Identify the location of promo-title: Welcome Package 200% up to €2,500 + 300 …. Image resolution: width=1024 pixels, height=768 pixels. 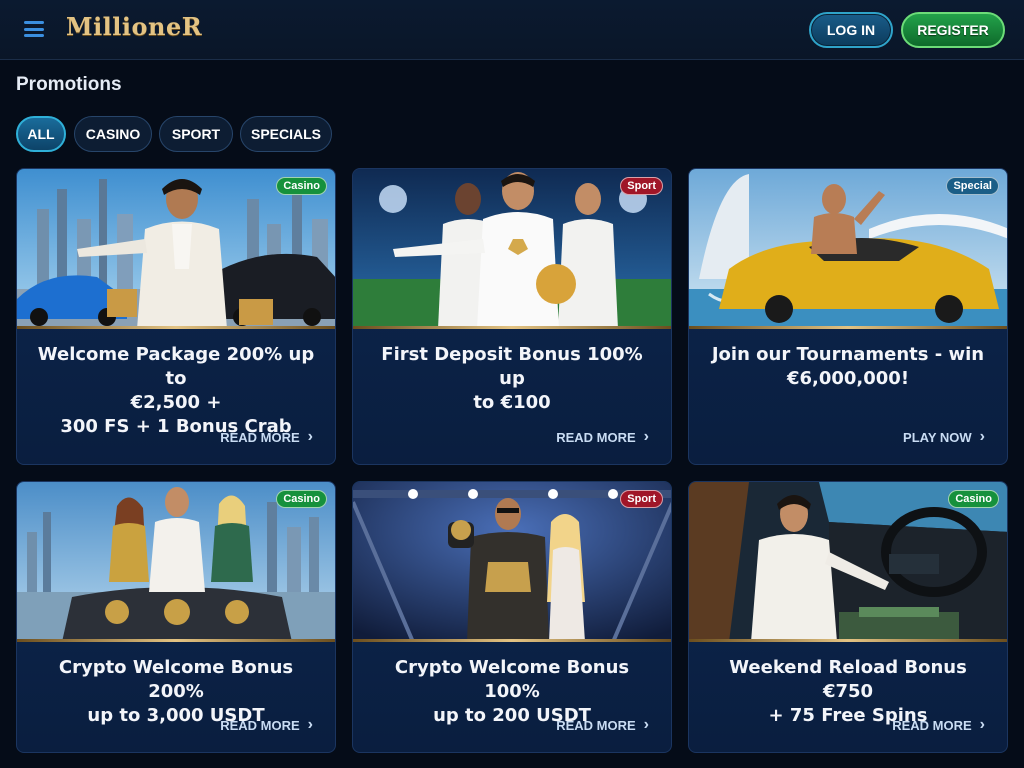
(176, 390).